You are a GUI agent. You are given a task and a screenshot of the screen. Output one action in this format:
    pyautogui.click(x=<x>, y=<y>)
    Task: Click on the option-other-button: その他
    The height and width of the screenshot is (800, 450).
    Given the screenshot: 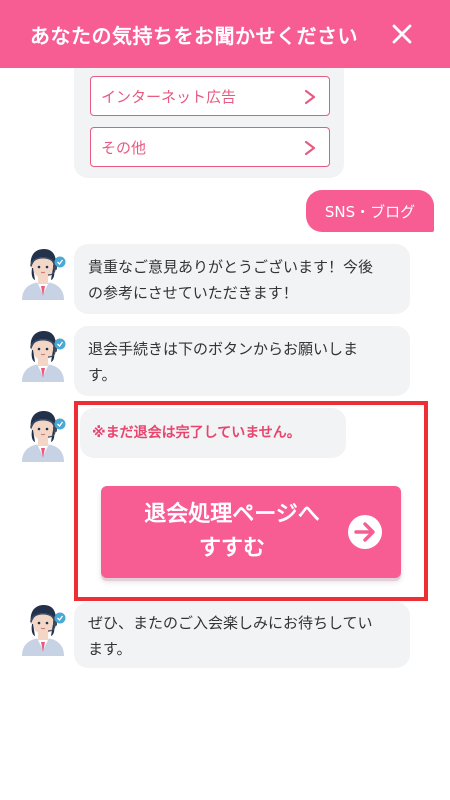 What is the action you would take?
    pyautogui.click(x=210, y=147)
    